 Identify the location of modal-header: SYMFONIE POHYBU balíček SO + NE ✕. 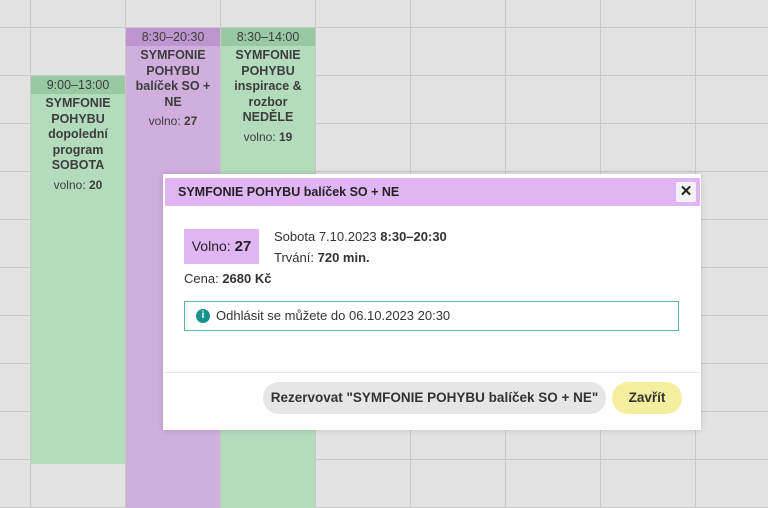
(432, 192).